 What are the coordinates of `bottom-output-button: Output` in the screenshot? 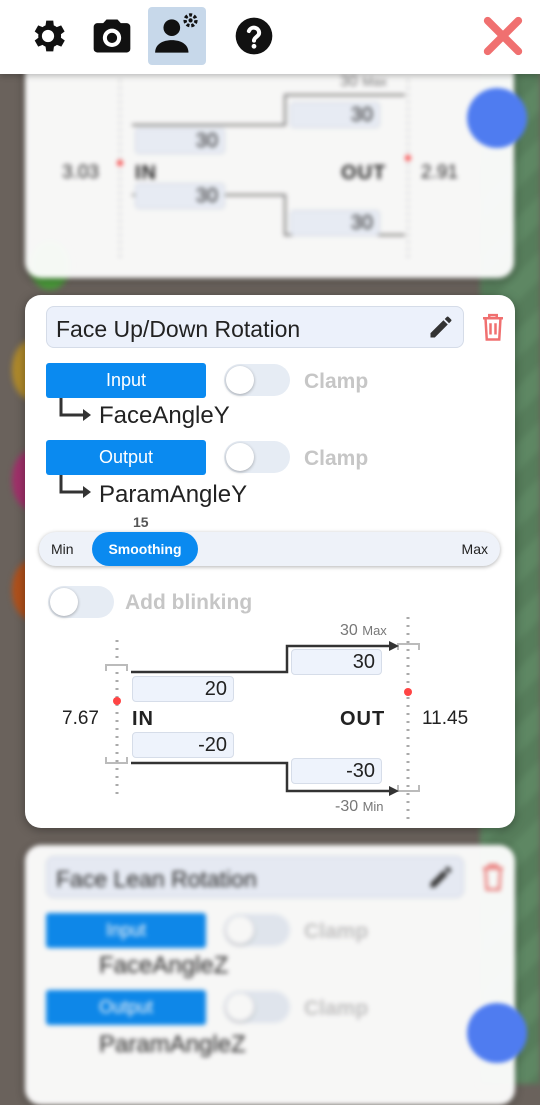 It's located at (126, 1007).